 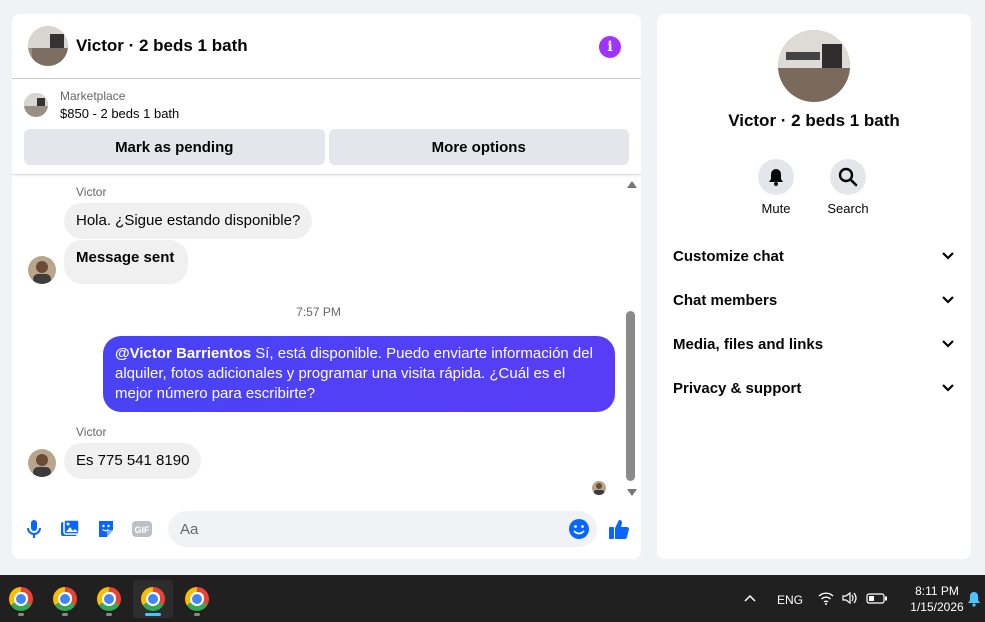 I want to click on mark-pending-button: Mark as pending, so click(x=174, y=147).